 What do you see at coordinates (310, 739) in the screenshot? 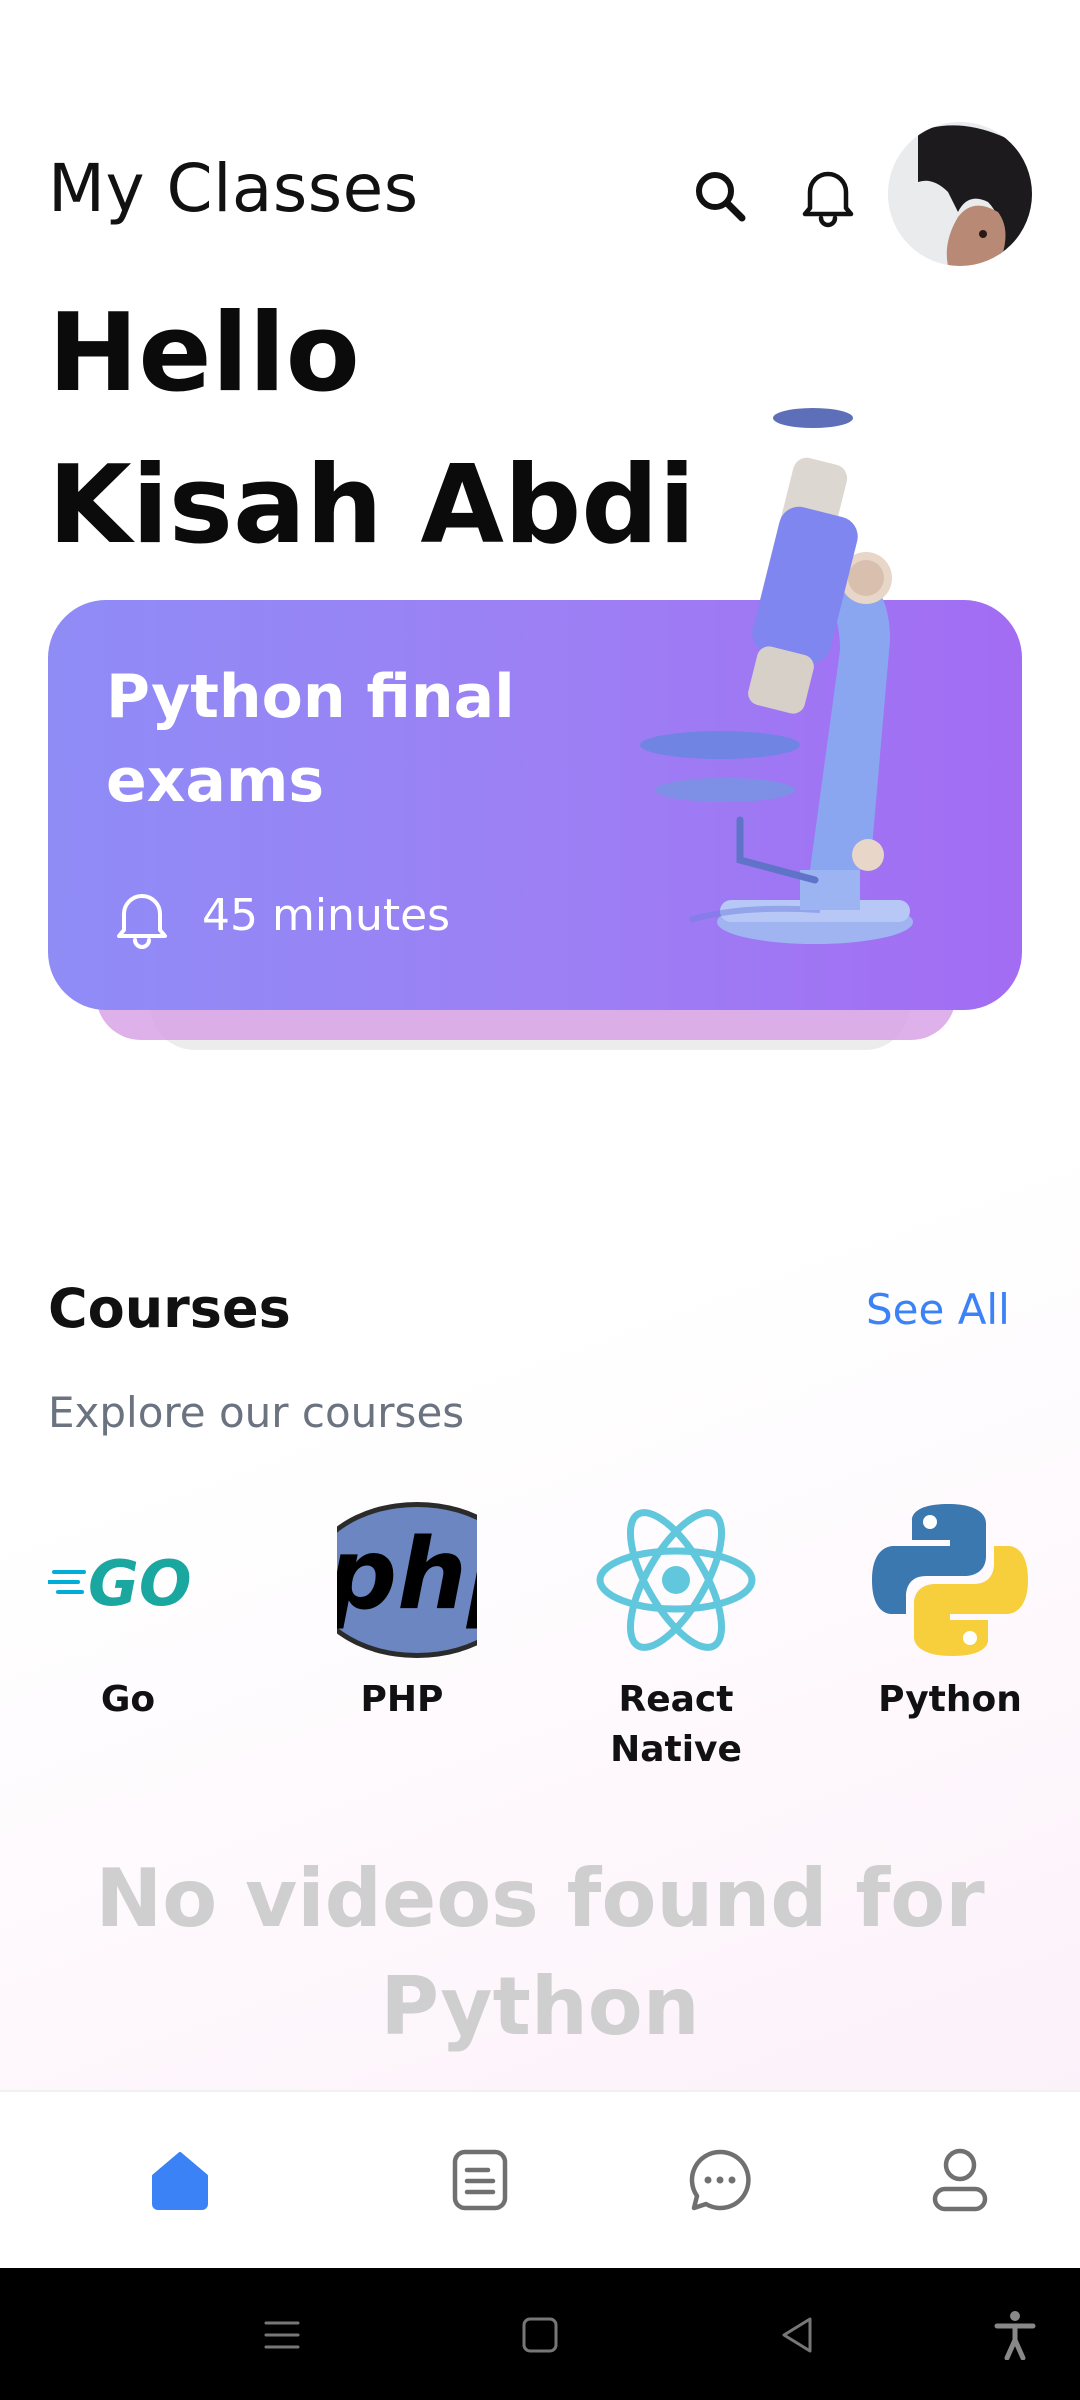
I see `exam-card-title: Python final exams` at bounding box center [310, 739].